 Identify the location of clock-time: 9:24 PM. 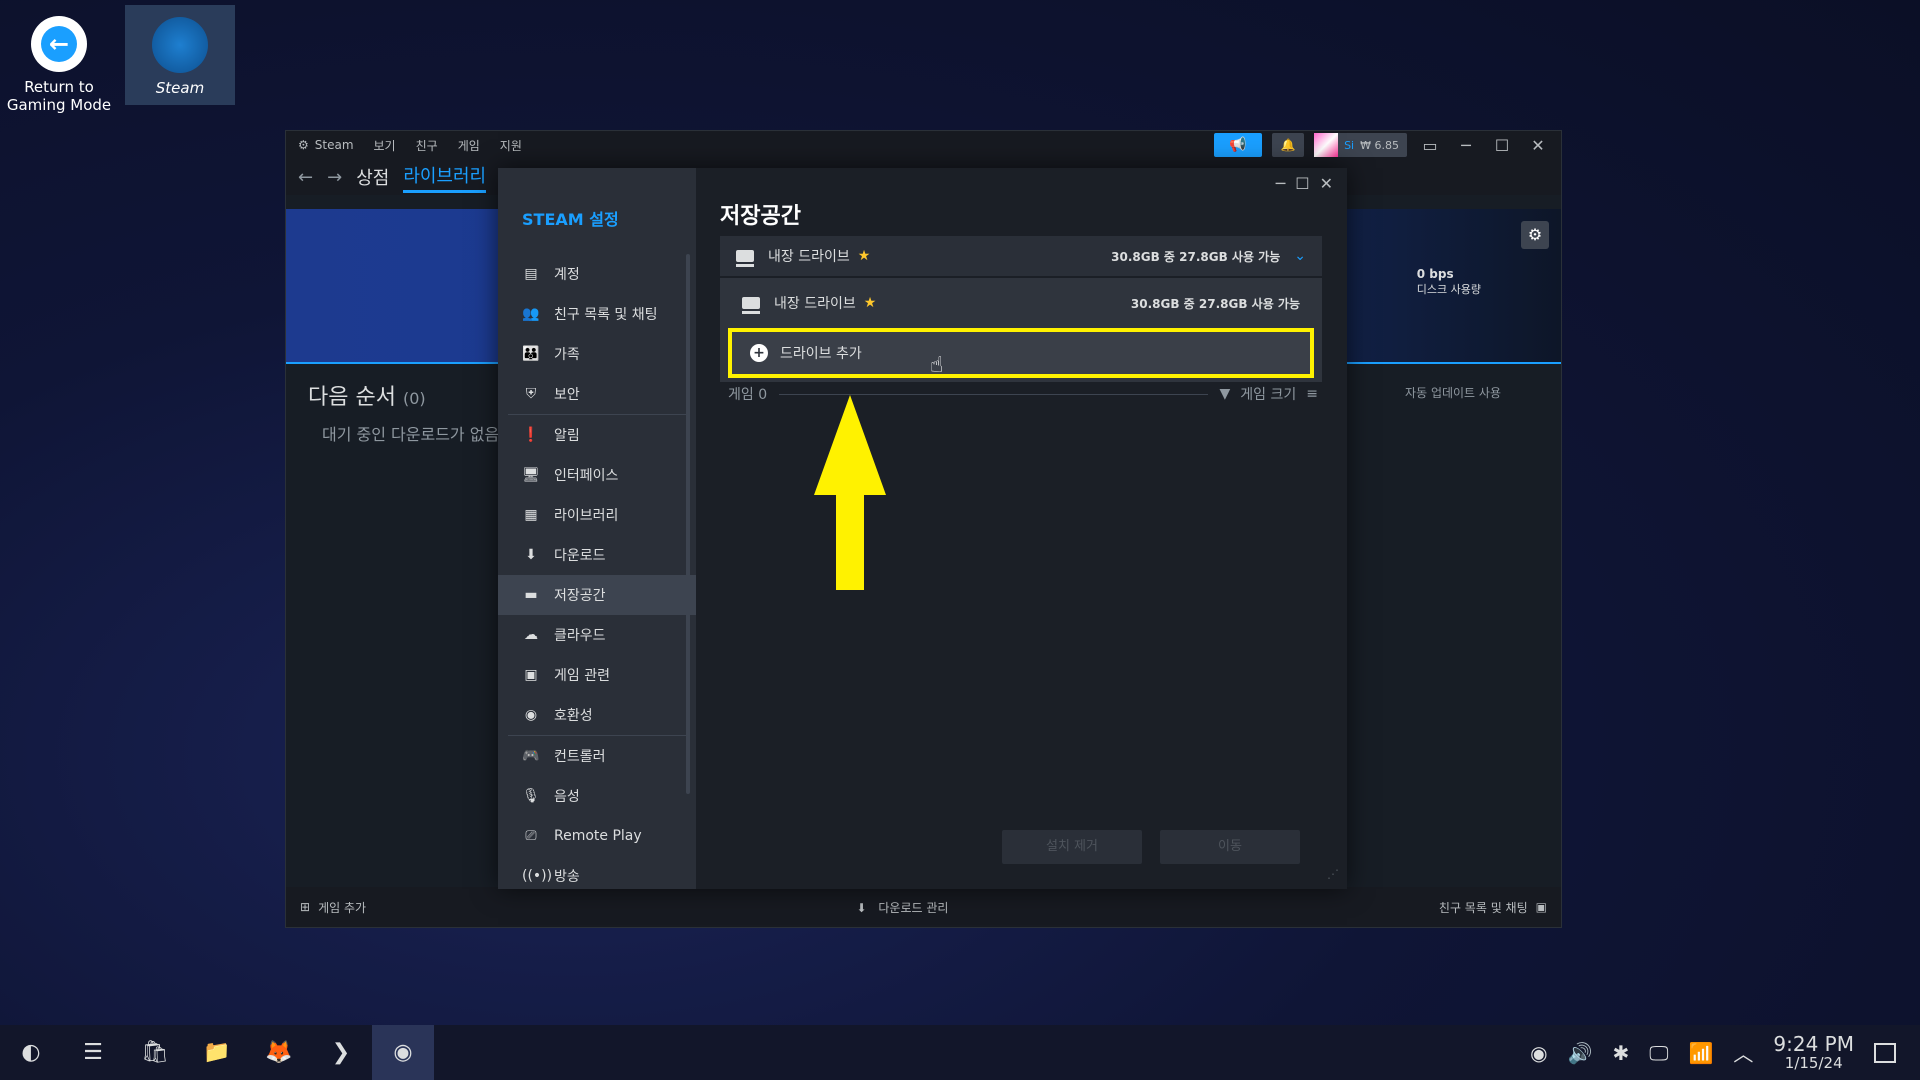
(1813, 1044).